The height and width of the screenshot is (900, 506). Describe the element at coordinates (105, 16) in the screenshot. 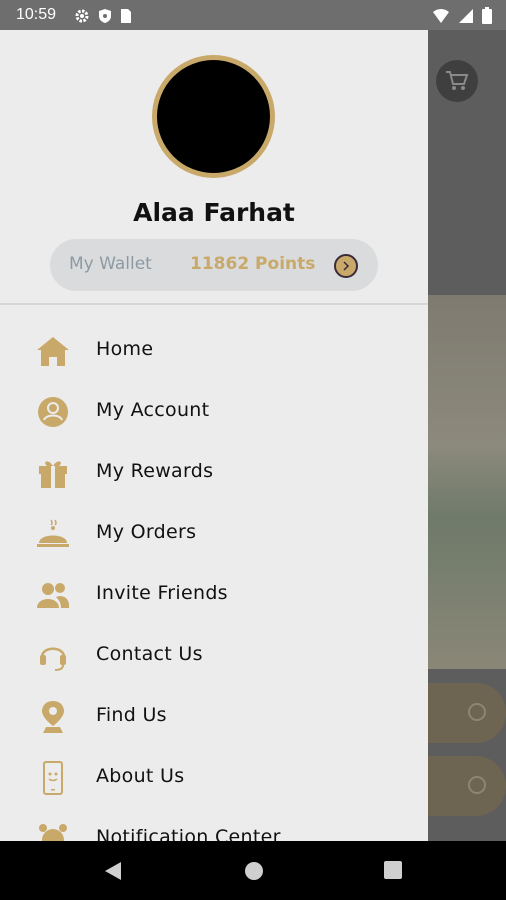

I see `shield-icon` at that location.